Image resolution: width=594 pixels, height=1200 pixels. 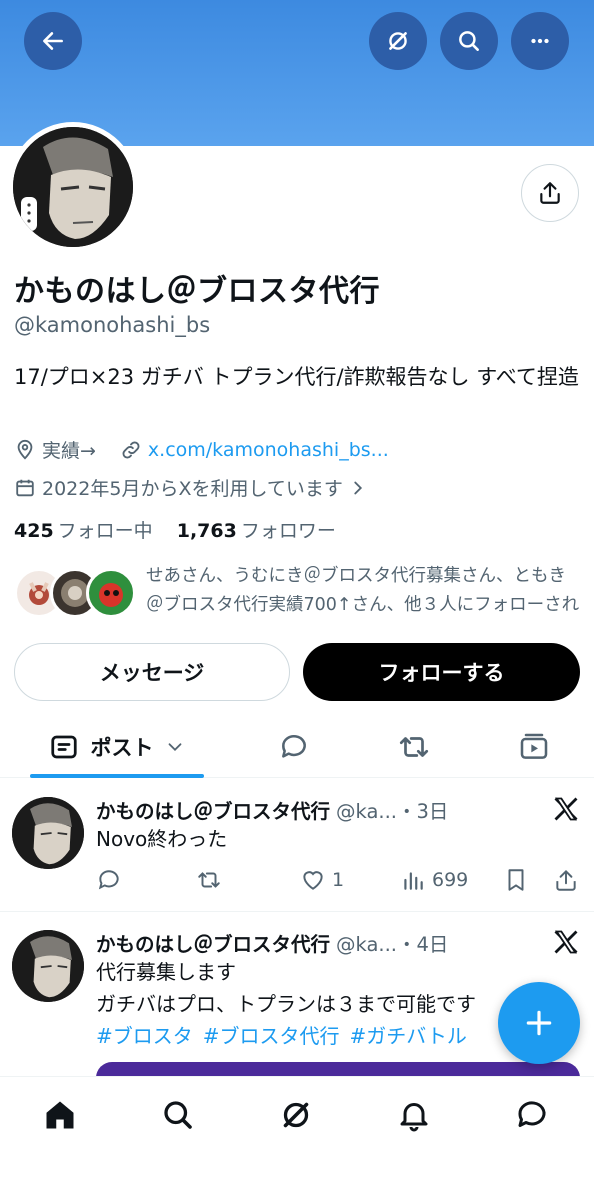 I want to click on back-arrow-icon, so click(x=53, y=41).